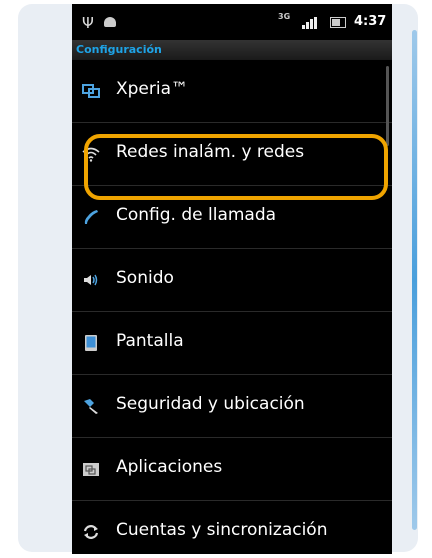  What do you see at coordinates (232, 343) in the screenshot?
I see `settings-item-display: Pantalla` at bounding box center [232, 343].